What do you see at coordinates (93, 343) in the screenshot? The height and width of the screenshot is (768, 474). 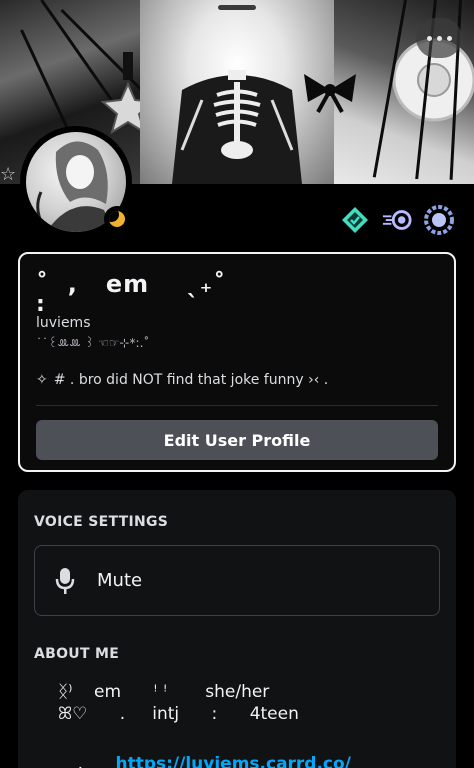 I see `pronoun-line: ˙˙꒰ꔛꔛ ꒱ ☜☞⊹*:.˚` at bounding box center [93, 343].